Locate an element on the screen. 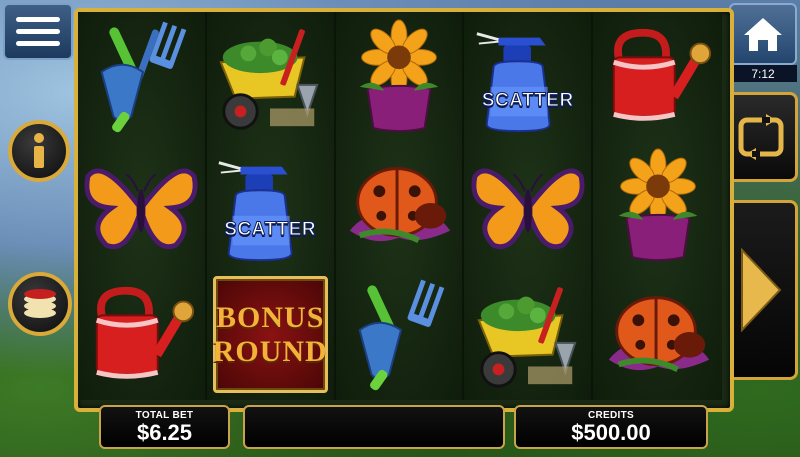 The height and width of the screenshot is (457, 800). reel-2: SCATTER BONUS ROUND is located at coordinates (271, 206).